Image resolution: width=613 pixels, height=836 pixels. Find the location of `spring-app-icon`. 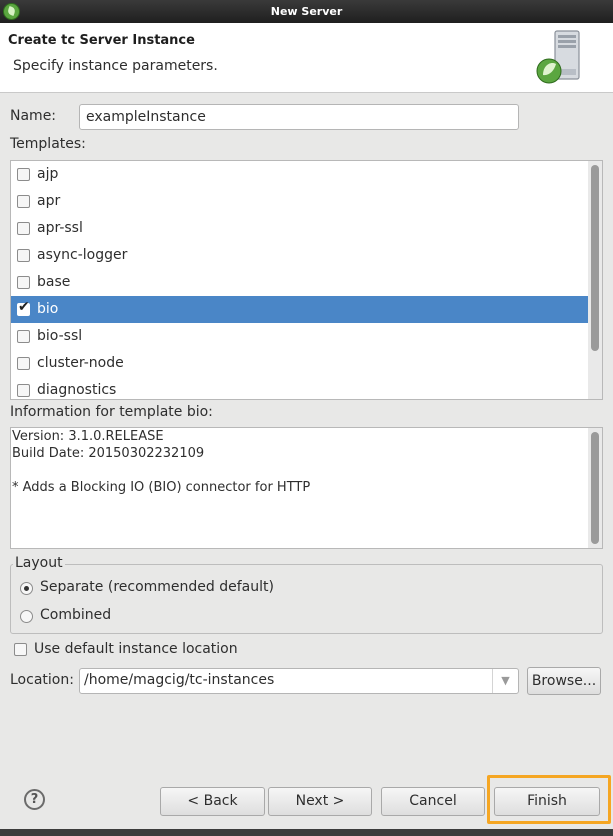

spring-app-icon is located at coordinates (11, 11).